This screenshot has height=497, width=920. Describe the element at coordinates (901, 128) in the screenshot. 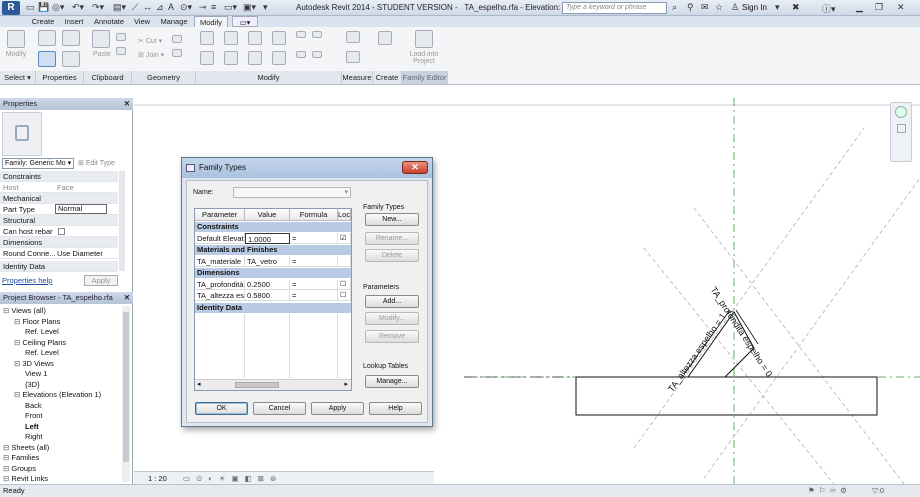

I see `zoom-icon` at that location.